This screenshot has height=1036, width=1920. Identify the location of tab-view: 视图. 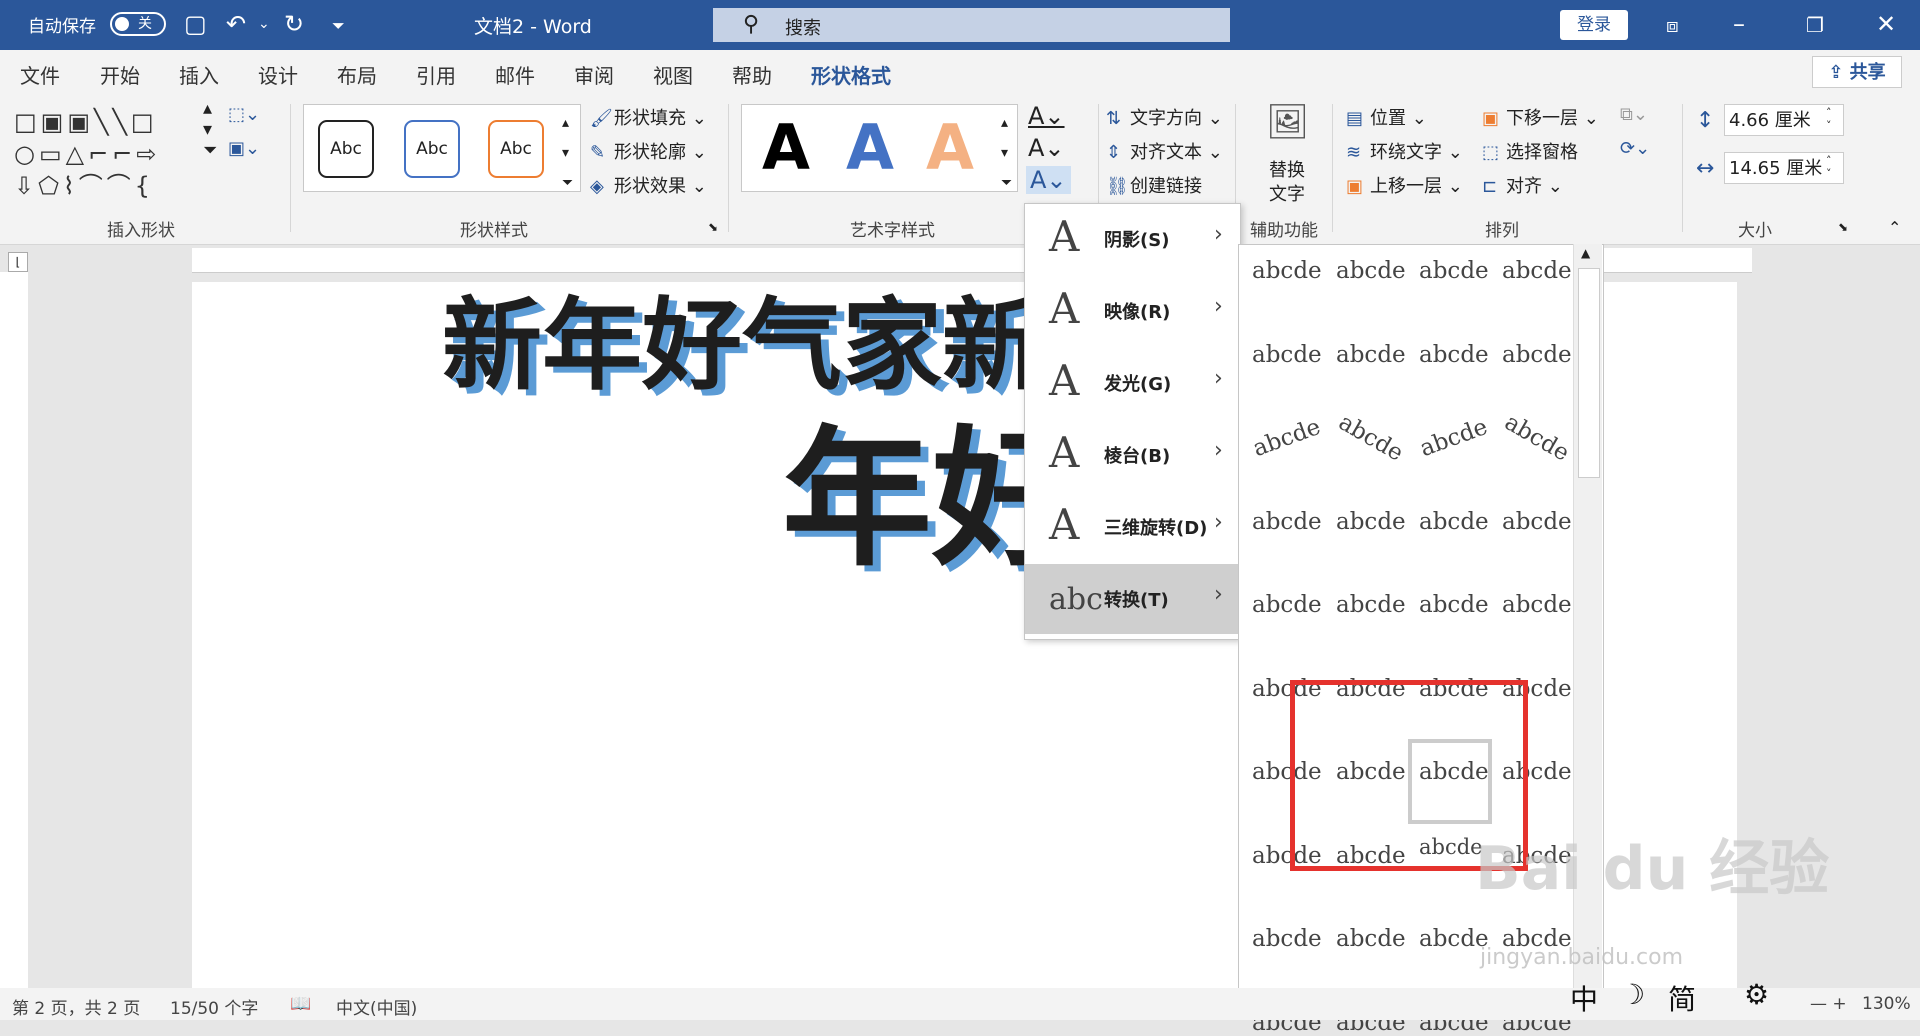
(673, 74).